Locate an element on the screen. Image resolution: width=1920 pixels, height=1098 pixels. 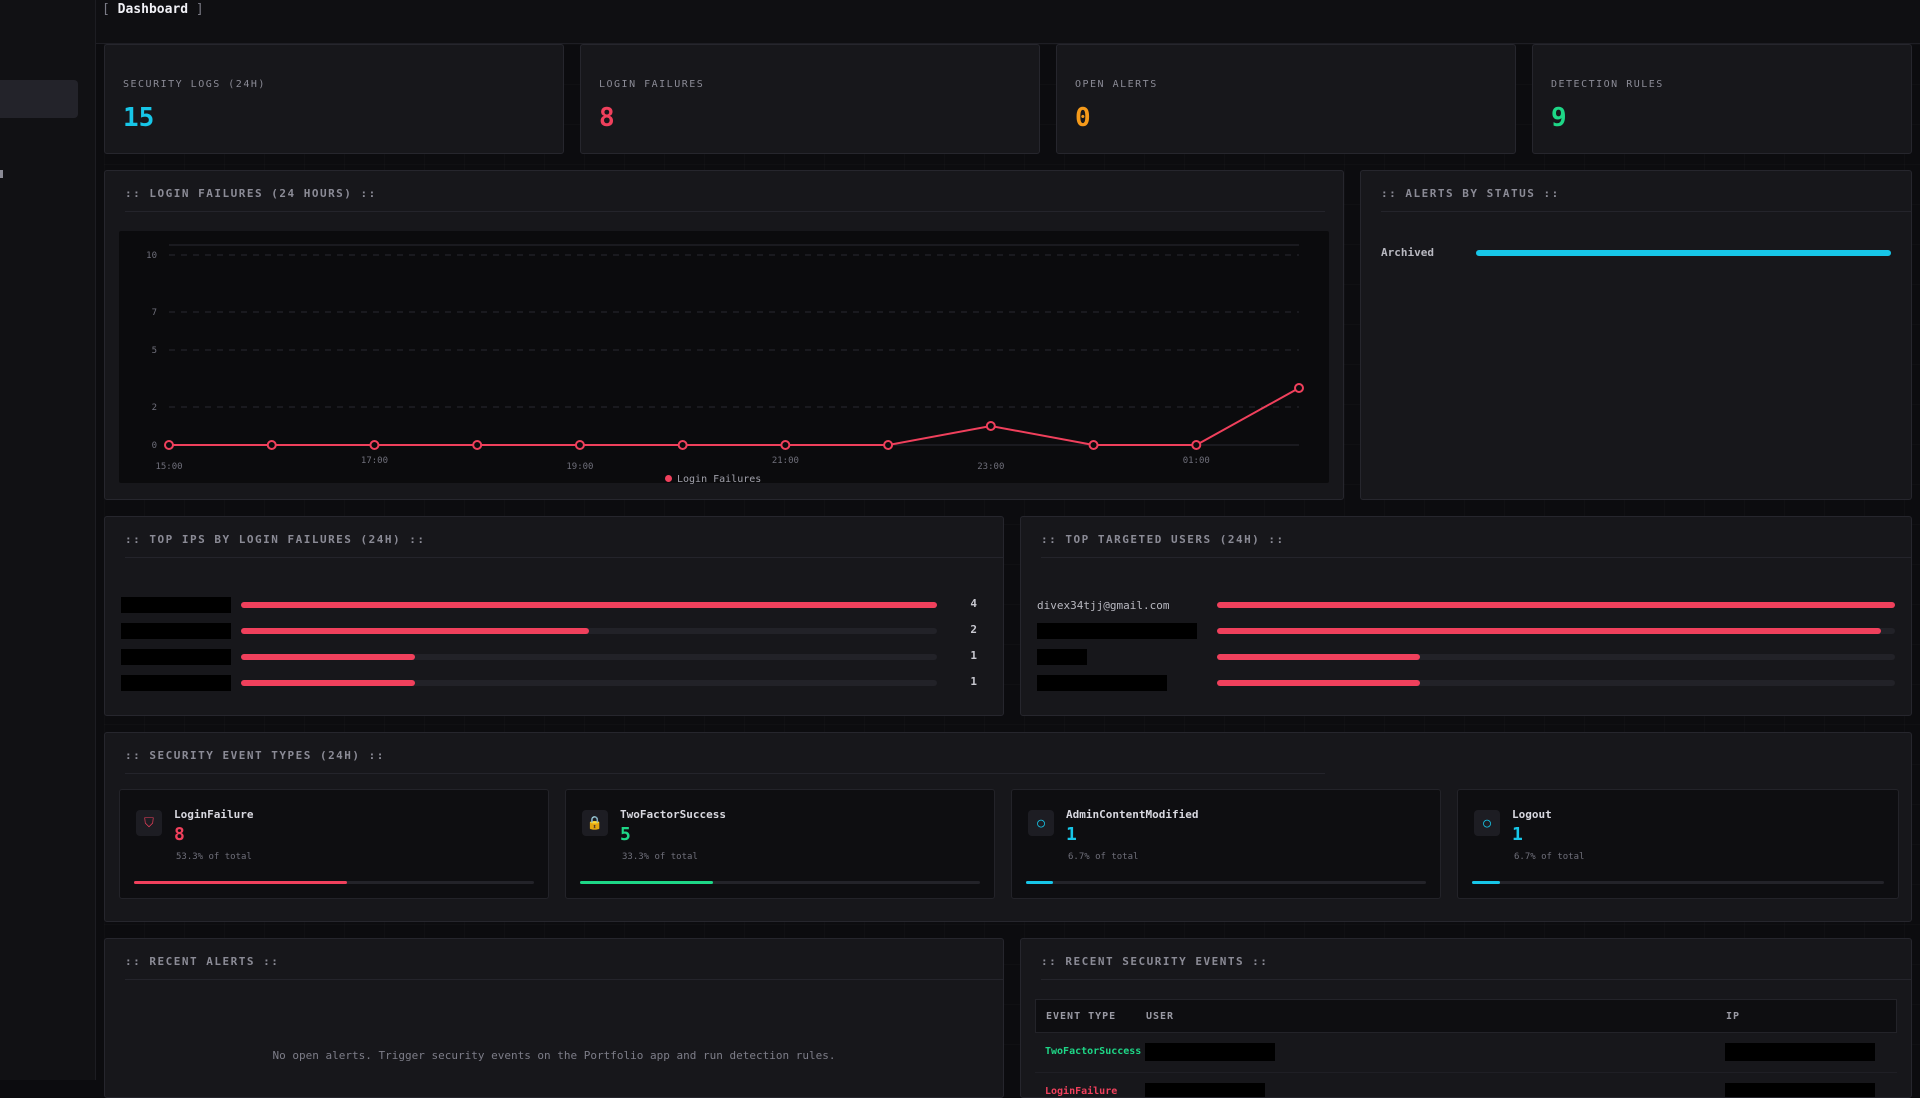
stat-label: LOGIN FAILURES is located at coordinates (651, 84).